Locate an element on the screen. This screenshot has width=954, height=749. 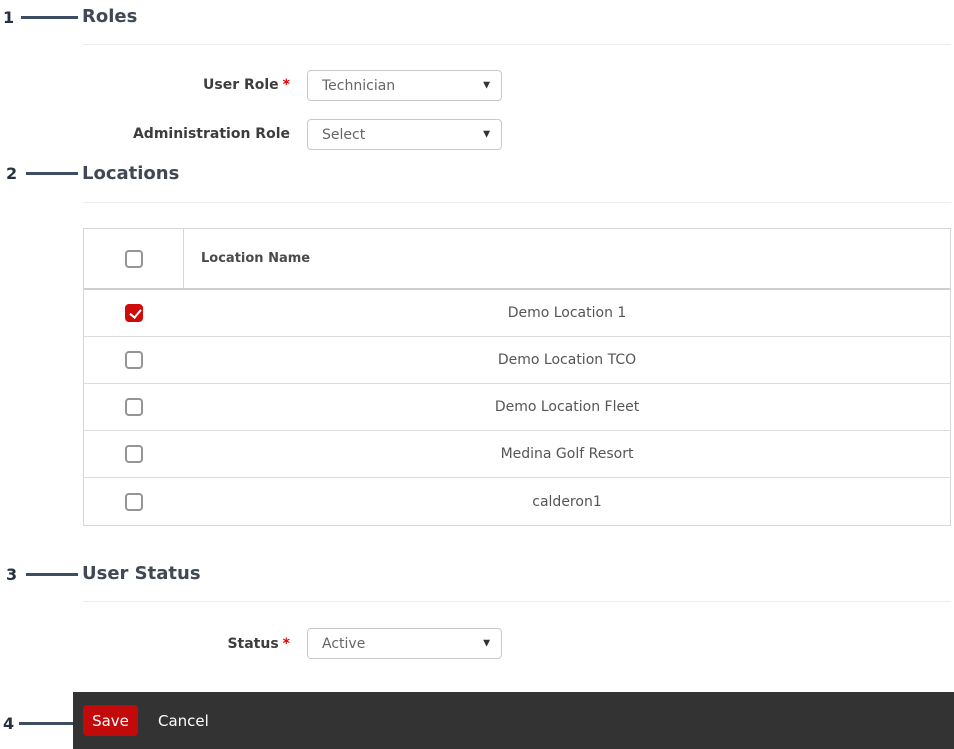
administration-role-selected-value: Select is located at coordinates (344, 134).